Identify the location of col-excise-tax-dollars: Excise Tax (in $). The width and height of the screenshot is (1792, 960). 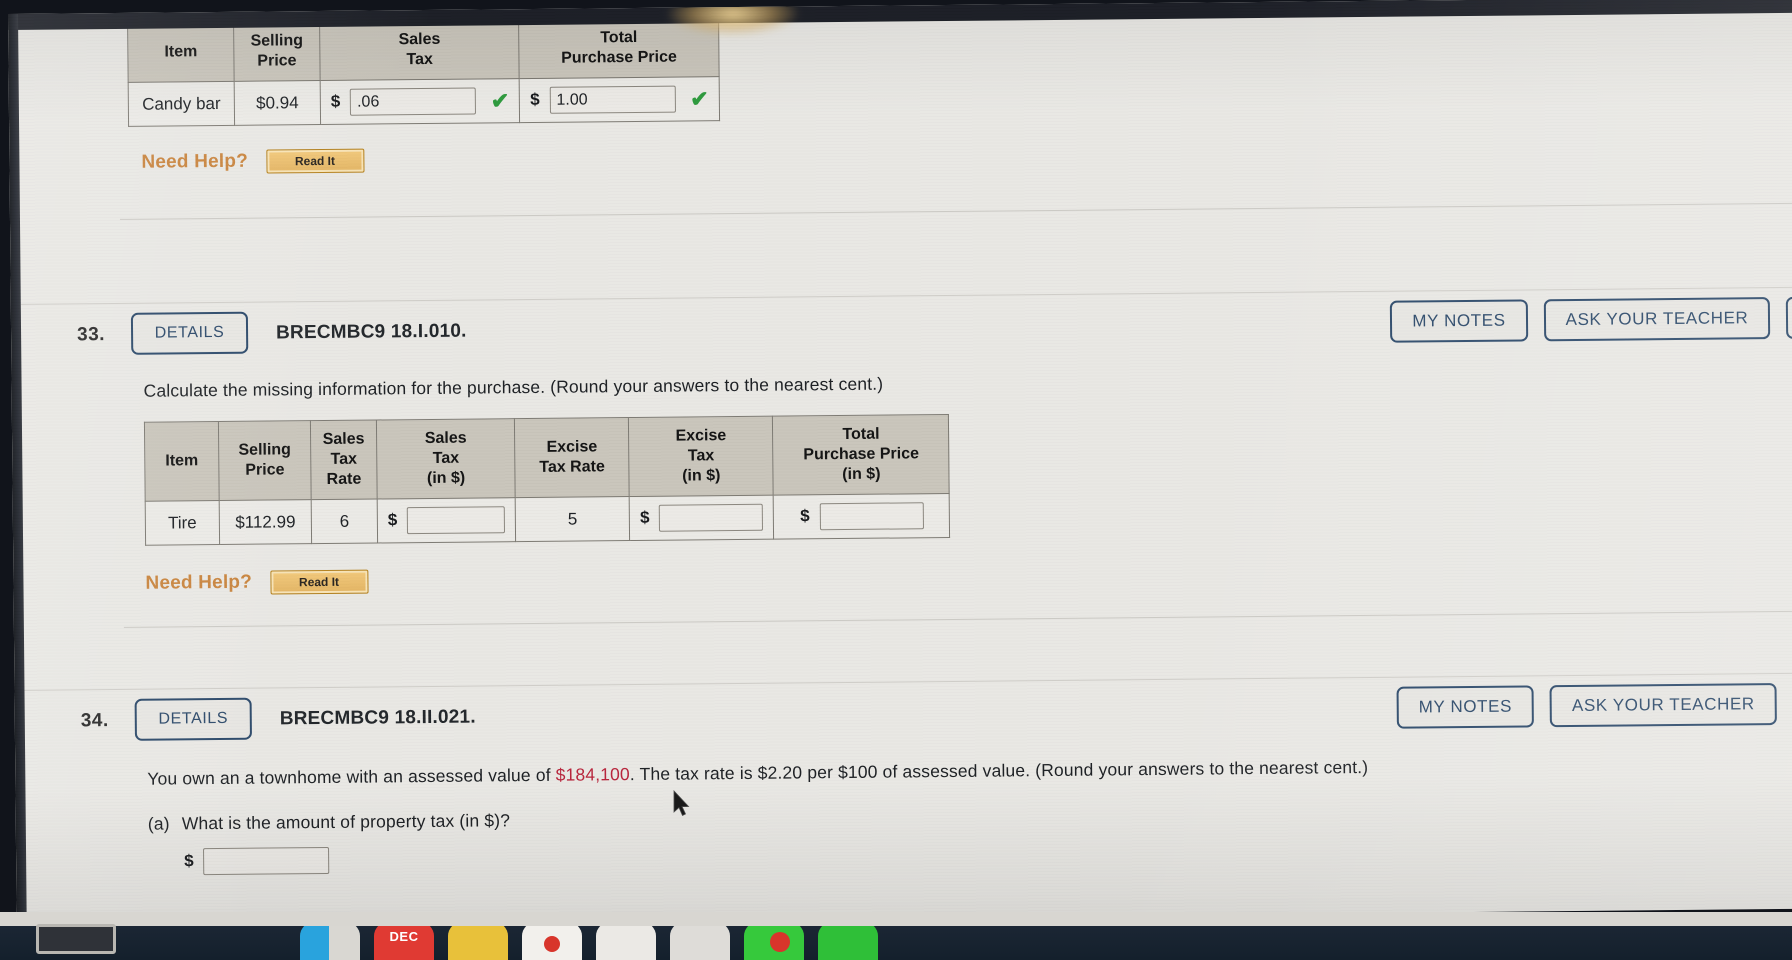
(701, 456).